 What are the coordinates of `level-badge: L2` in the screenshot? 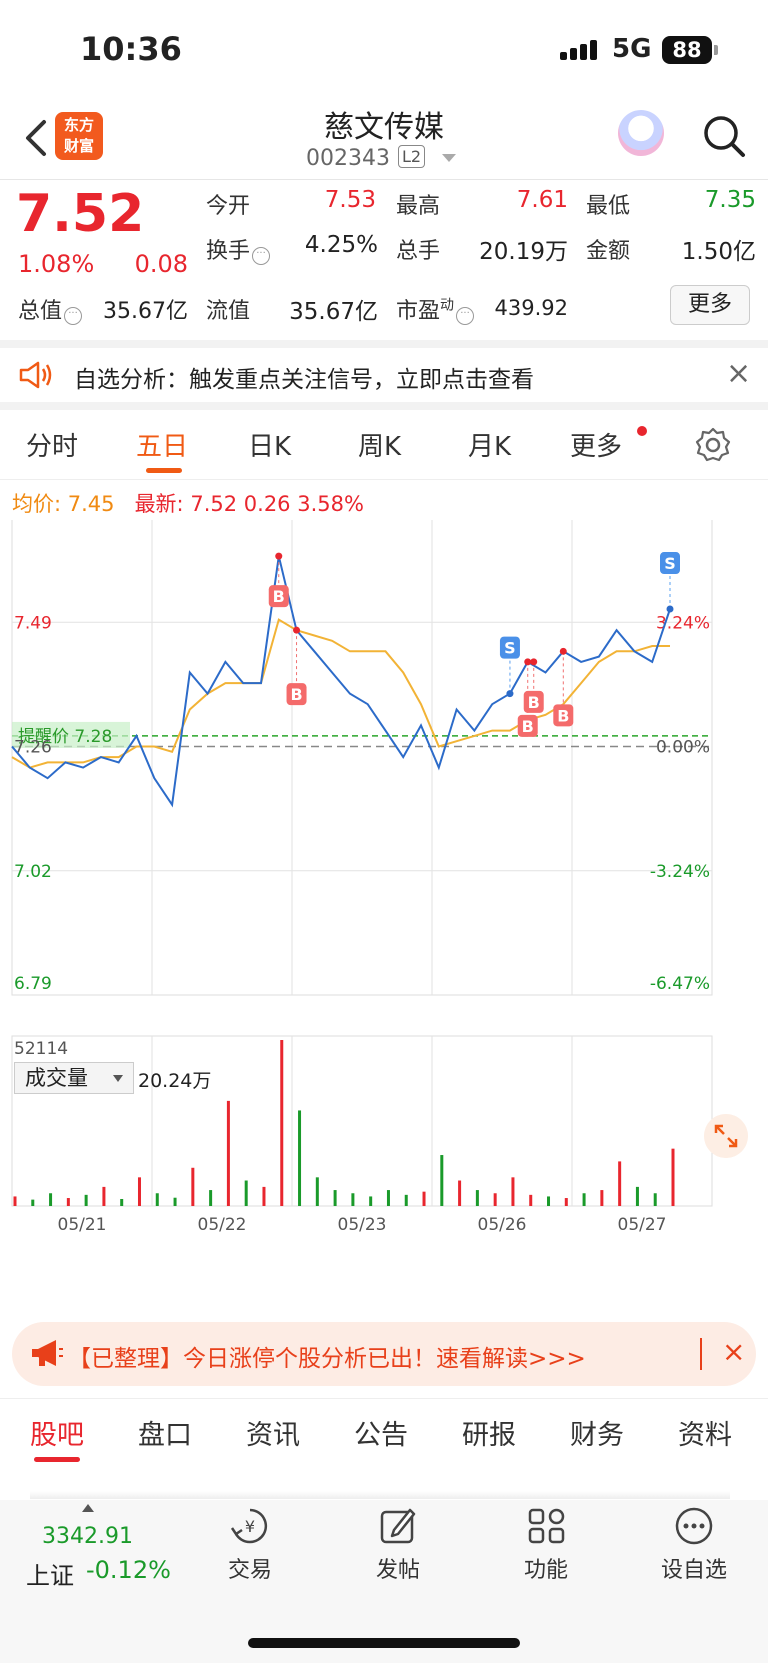 It's located at (412, 156).